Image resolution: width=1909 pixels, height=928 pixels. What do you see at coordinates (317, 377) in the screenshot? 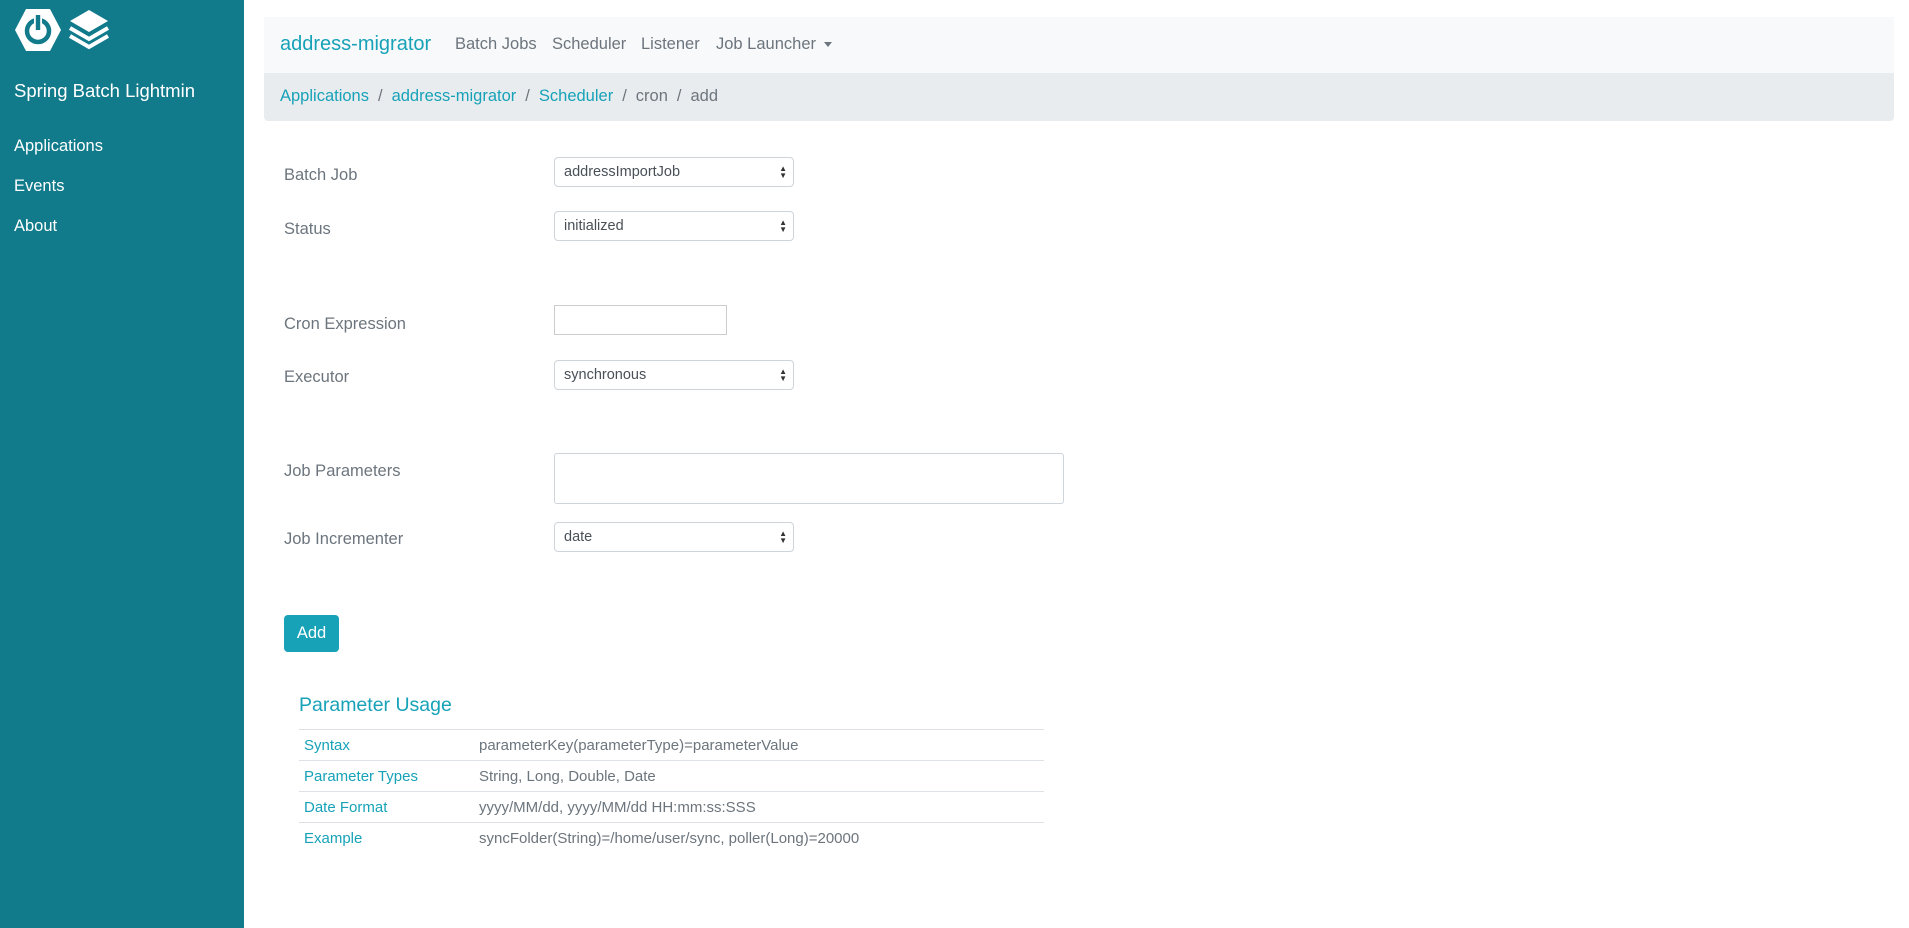
I see `executor-label: Executor` at bounding box center [317, 377].